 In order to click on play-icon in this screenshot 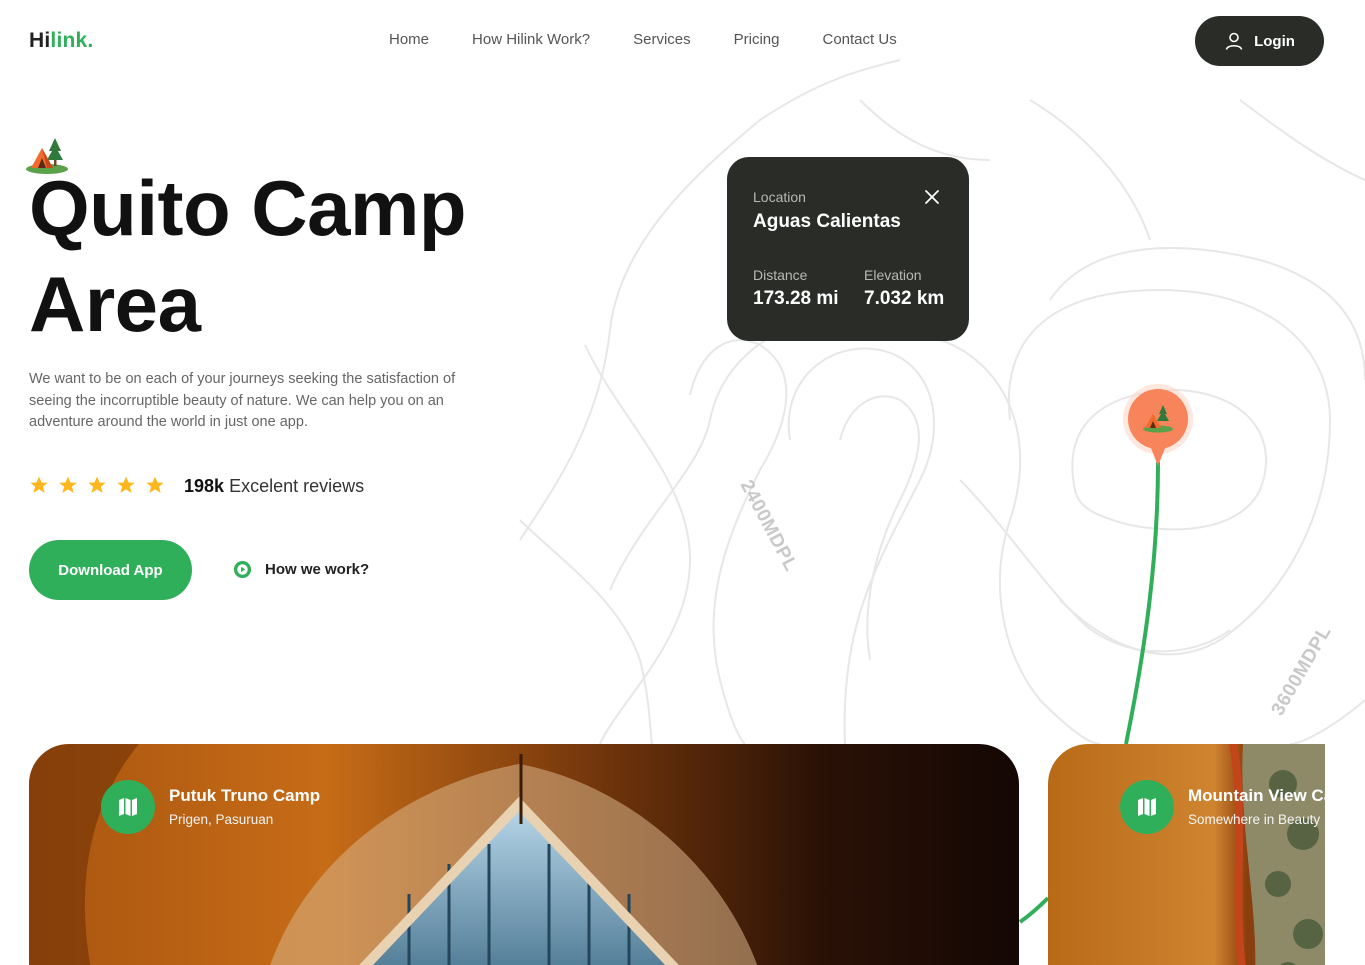, I will do `click(242, 569)`.